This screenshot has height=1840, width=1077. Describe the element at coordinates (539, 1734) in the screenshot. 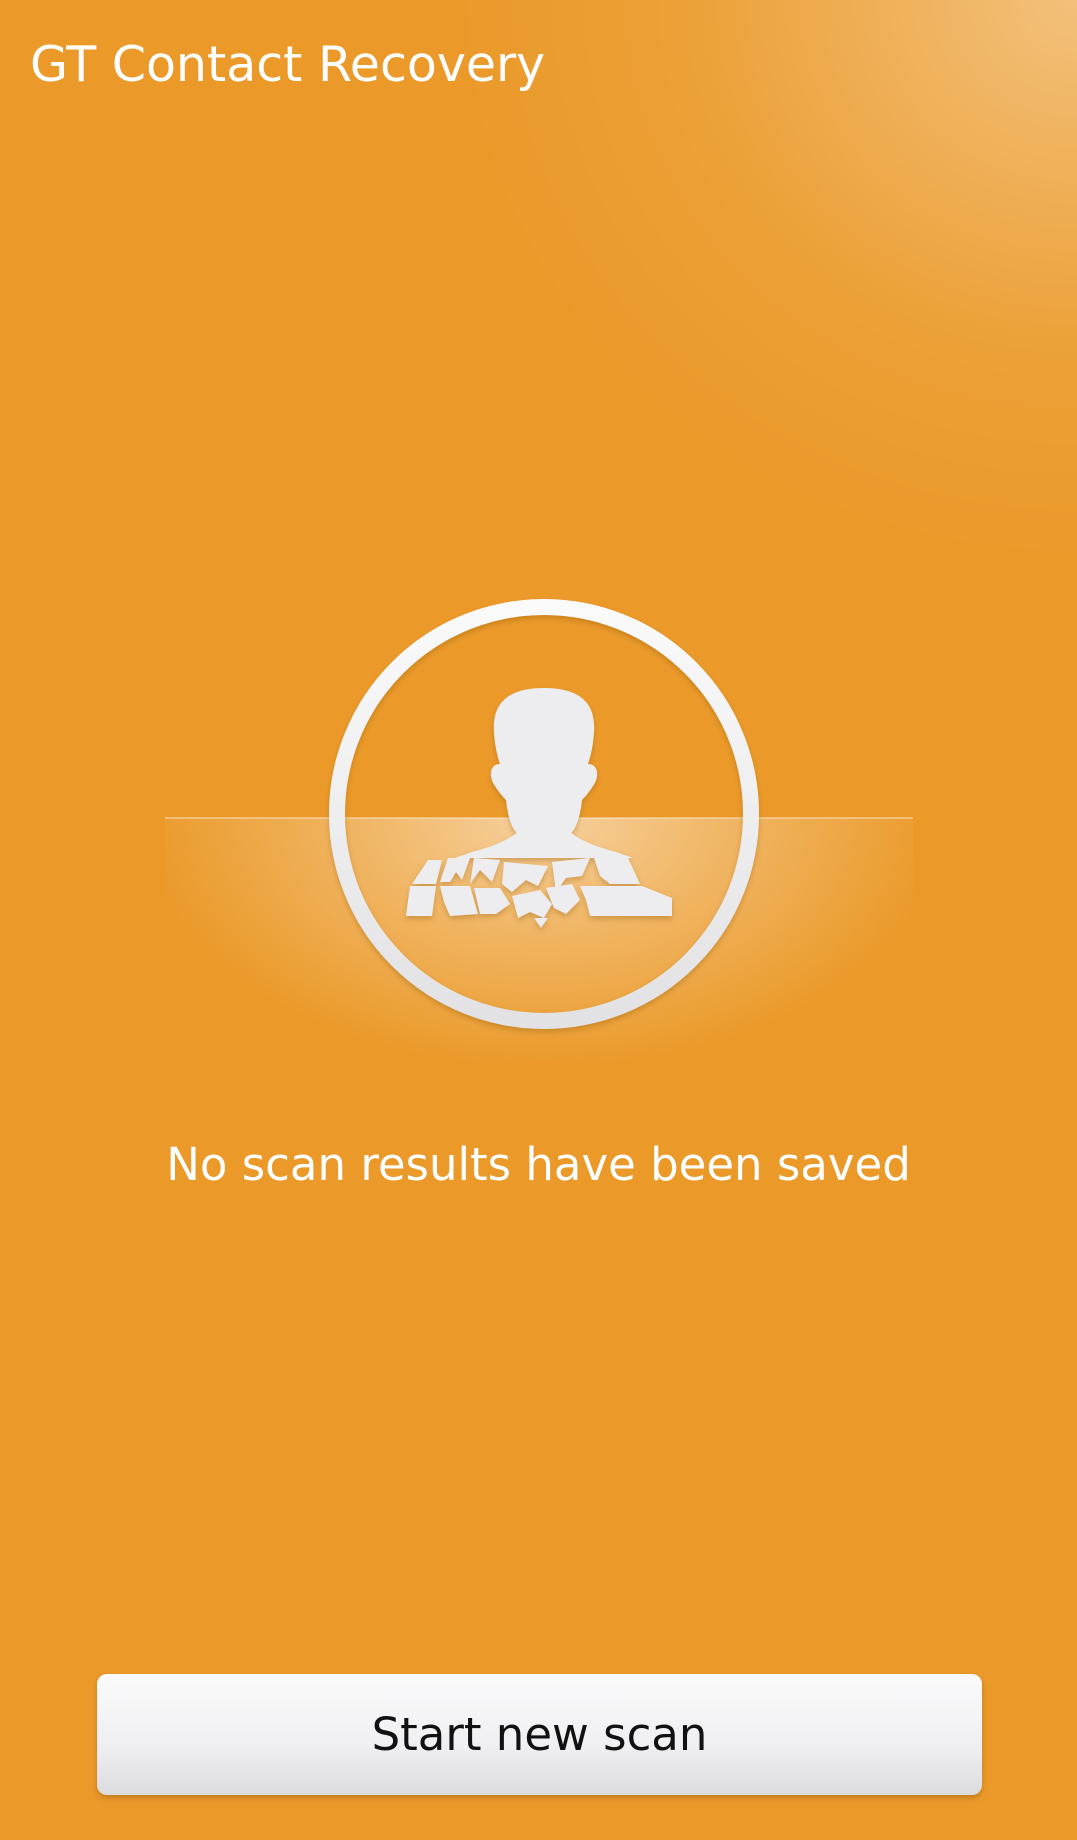

I see `start-new-scan-button: Start new scan` at that location.